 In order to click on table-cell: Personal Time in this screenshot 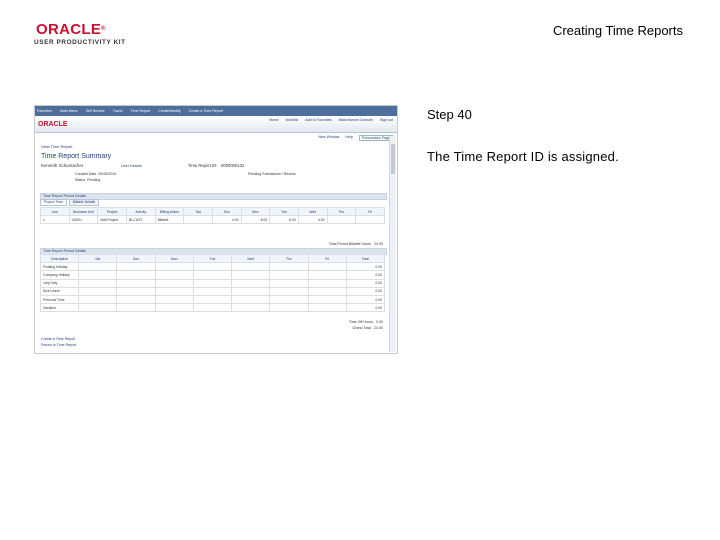, I will do `click(59, 299)`.